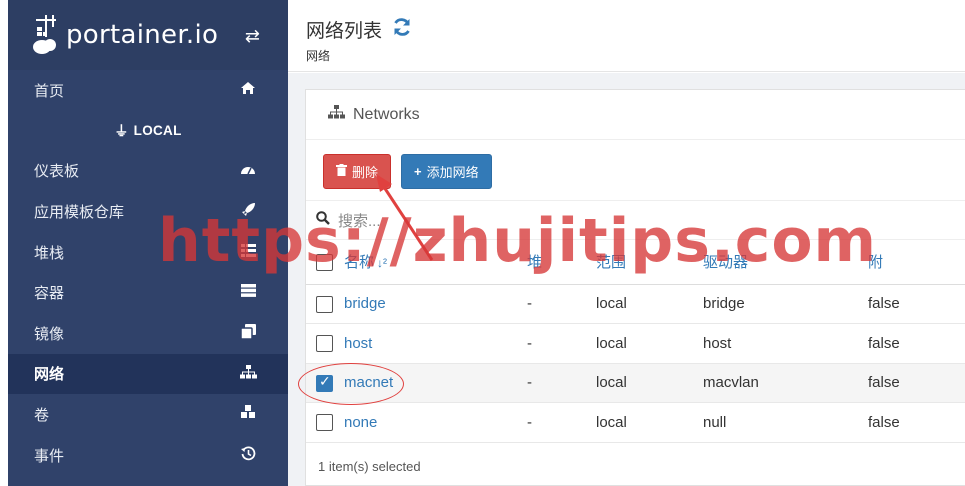  What do you see at coordinates (49, 91) in the screenshot?
I see `sidebar-item-label: 首页` at bounding box center [49, 91].